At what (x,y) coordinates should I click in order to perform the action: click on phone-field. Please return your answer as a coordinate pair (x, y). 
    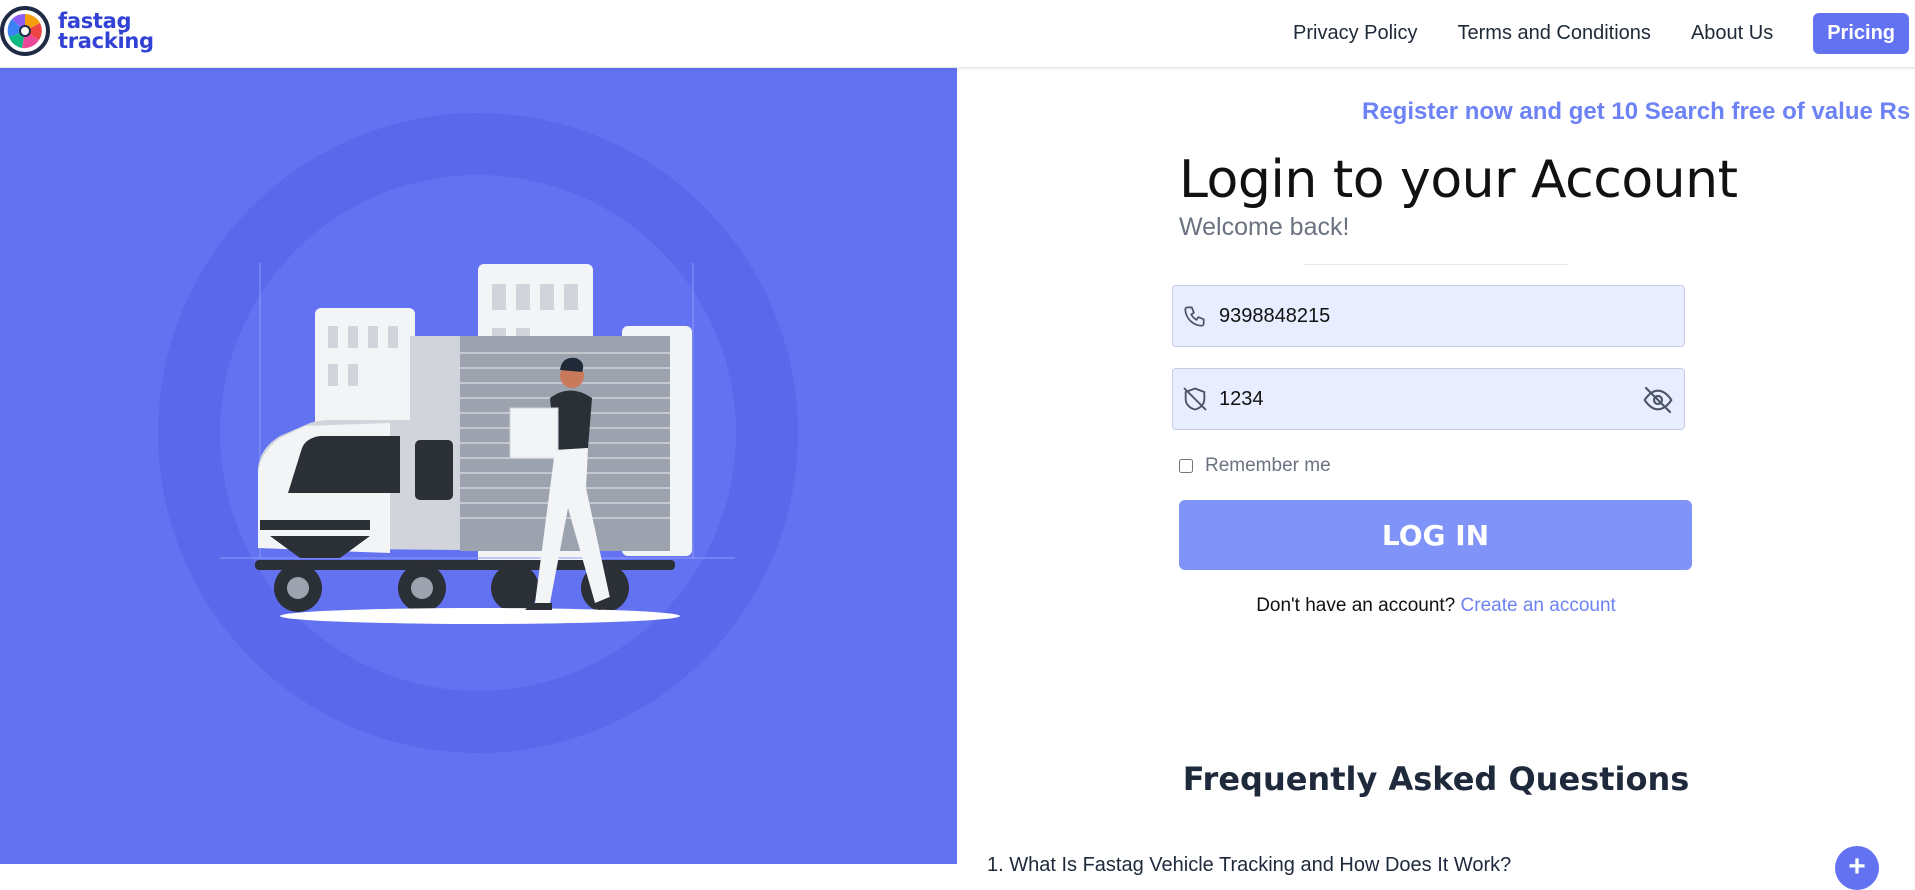
    Looking at the image, I should click on (1428, 316).